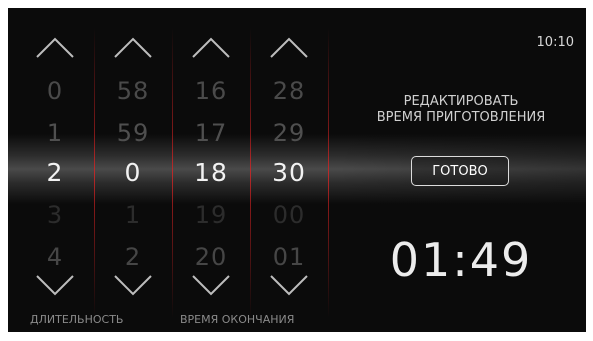 The width and height of the screenshot is (593, 341). Describe the element at coordinates (211, 133) in the screenshot. I see `picker-value: 17` at that location.